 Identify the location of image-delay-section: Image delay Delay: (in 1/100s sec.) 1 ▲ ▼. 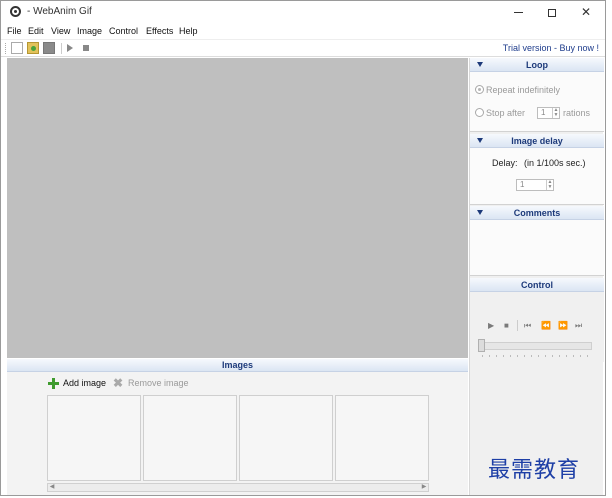
(537, 169).